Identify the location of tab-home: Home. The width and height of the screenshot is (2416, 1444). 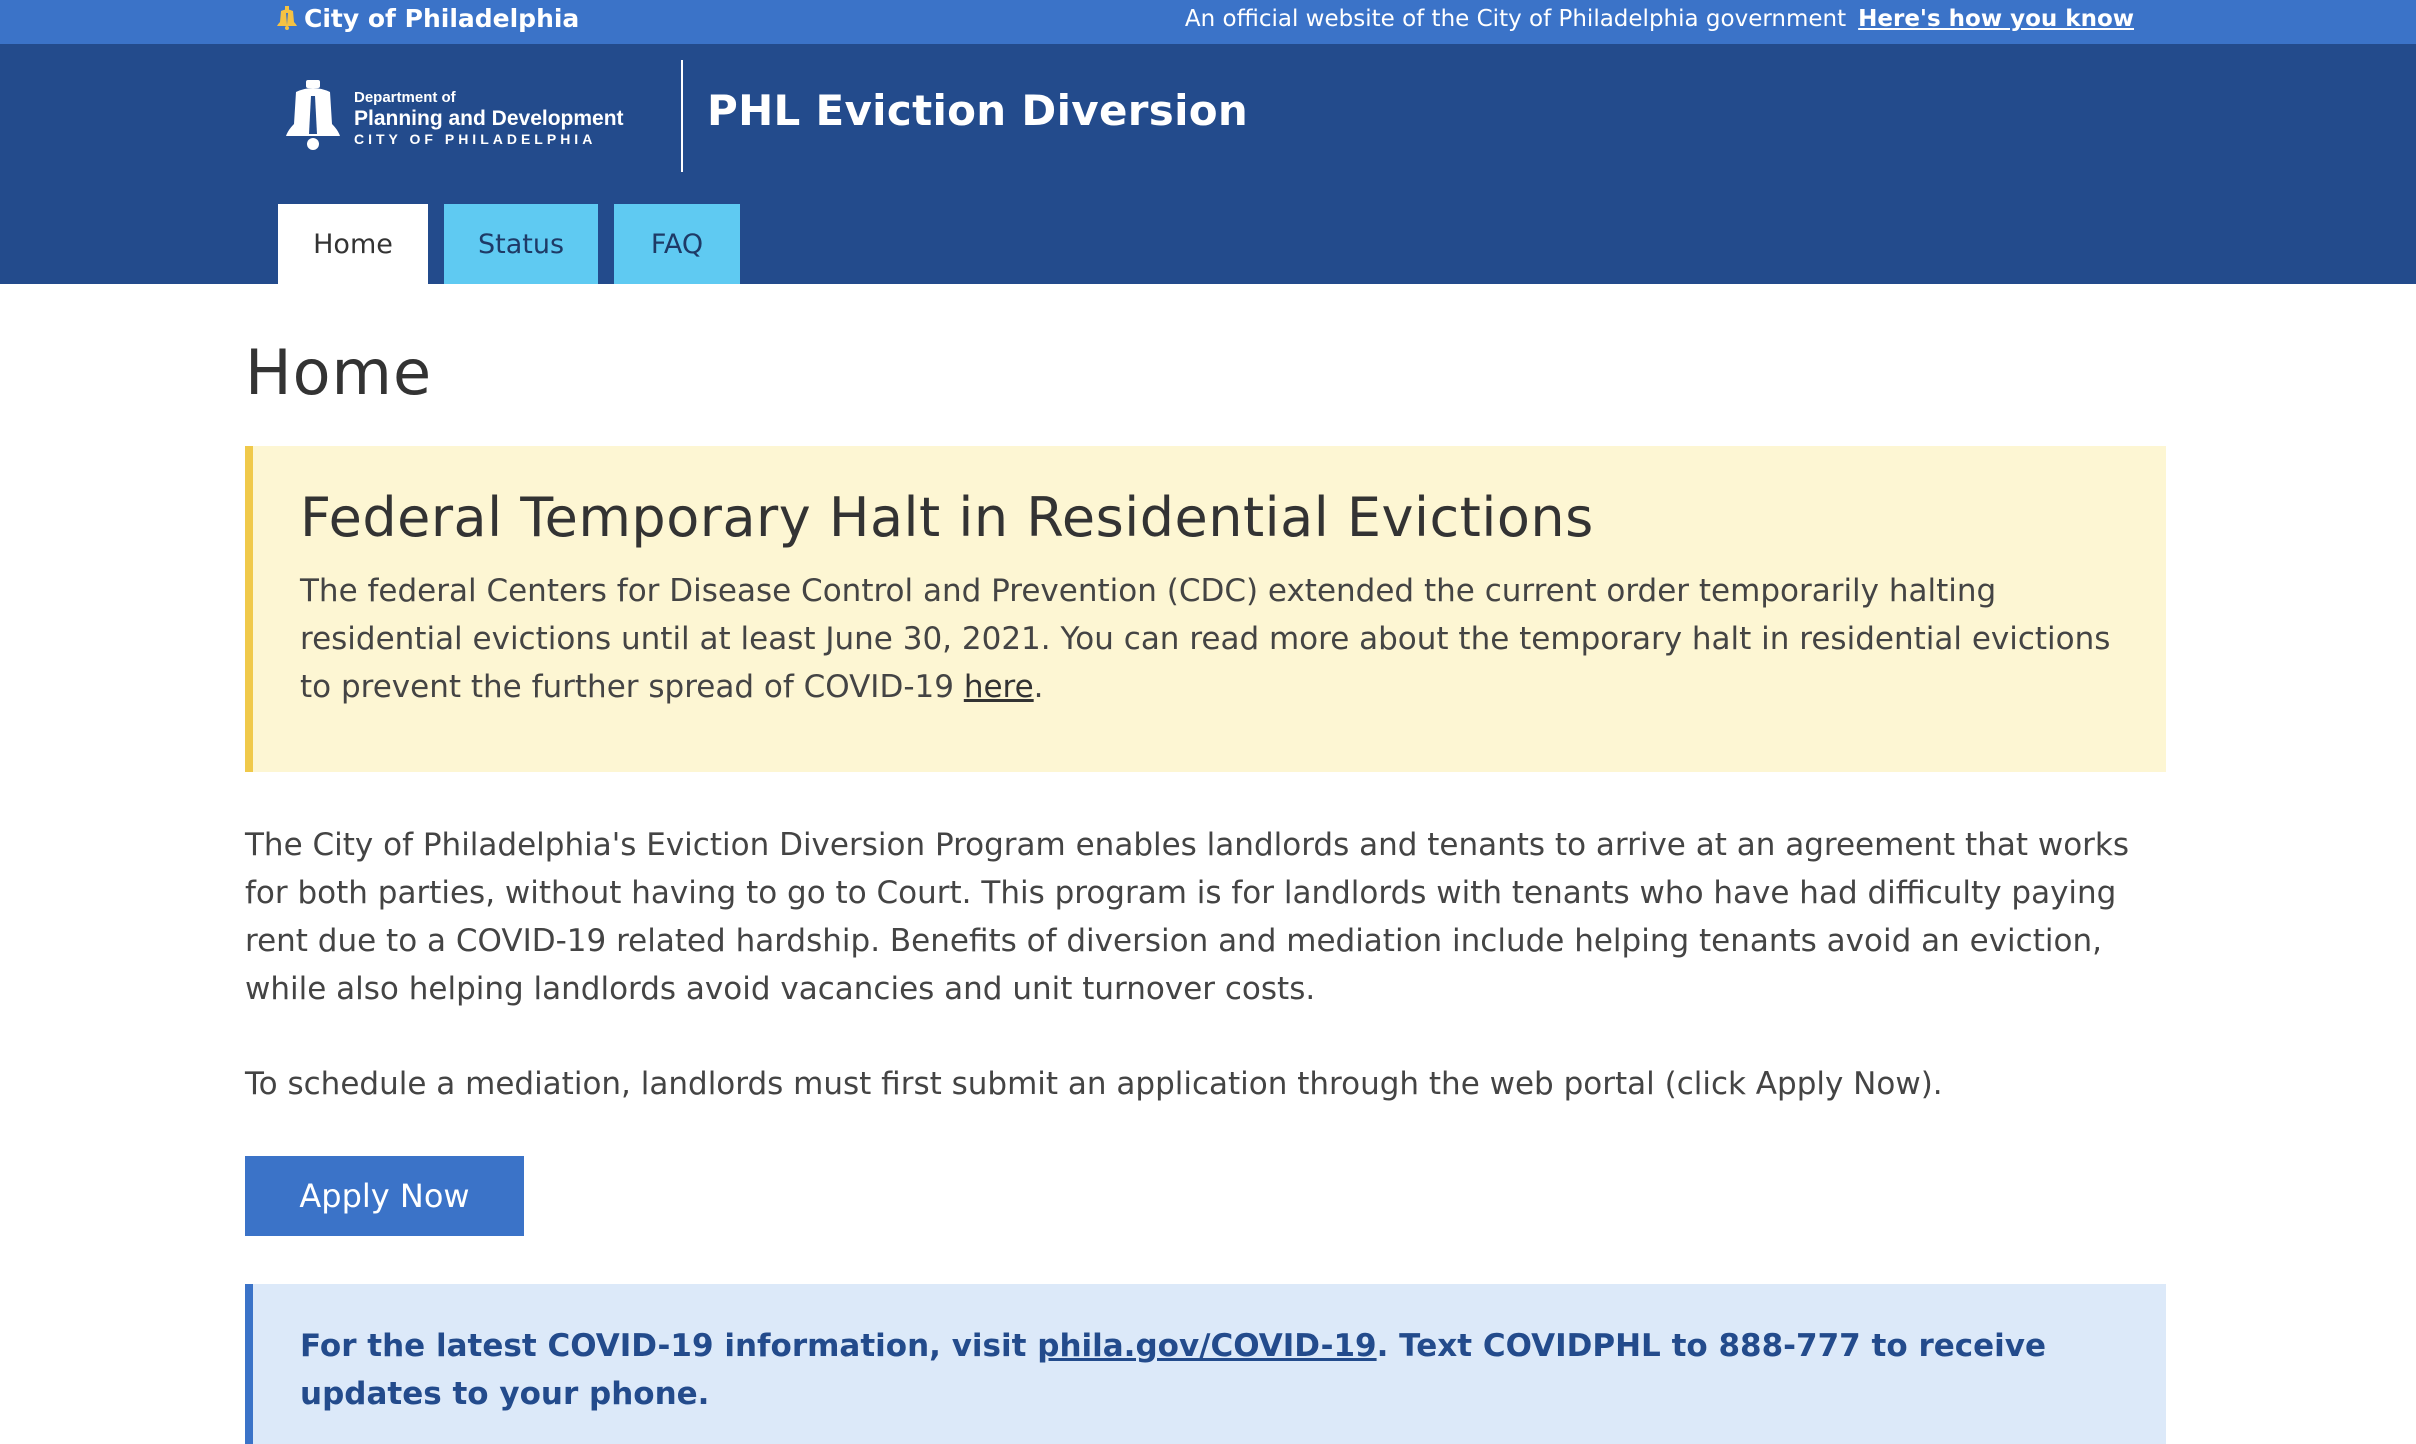
(353, 244).